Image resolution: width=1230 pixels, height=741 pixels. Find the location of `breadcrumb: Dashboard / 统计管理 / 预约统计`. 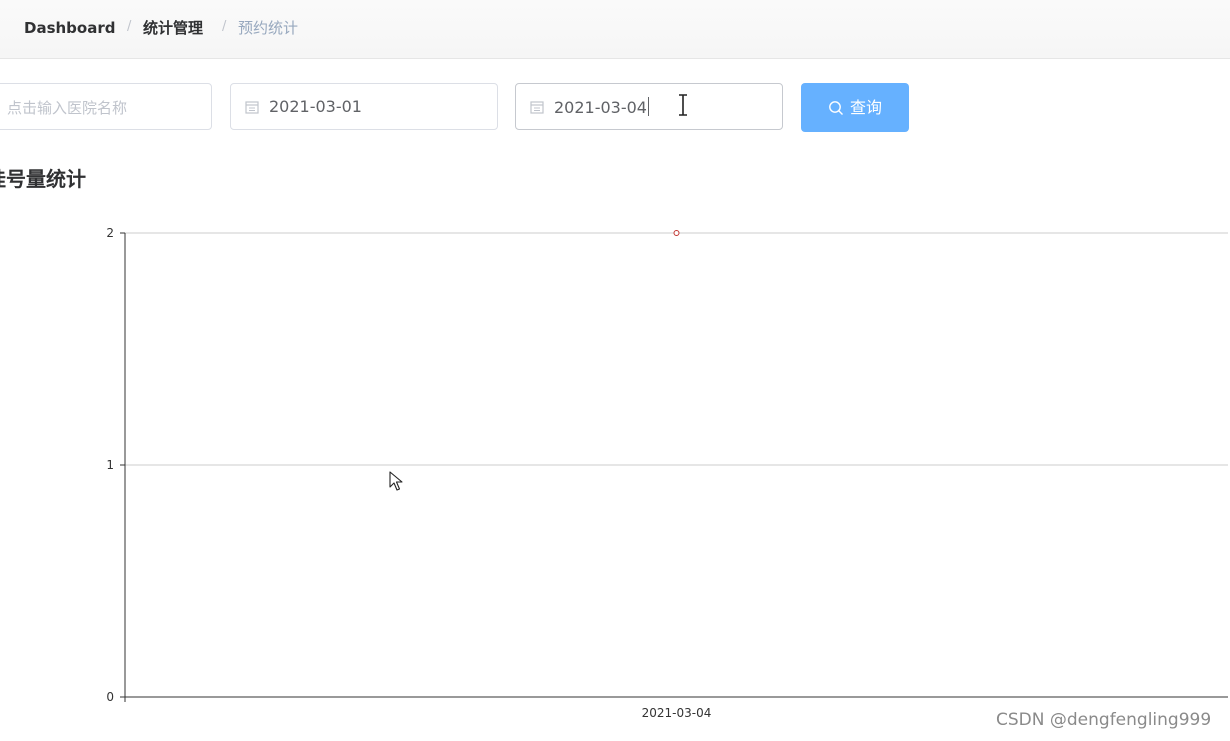

breadcrumb: Dashboard / 统计管理 / 预约统计 is located at coordinates (615, 29).